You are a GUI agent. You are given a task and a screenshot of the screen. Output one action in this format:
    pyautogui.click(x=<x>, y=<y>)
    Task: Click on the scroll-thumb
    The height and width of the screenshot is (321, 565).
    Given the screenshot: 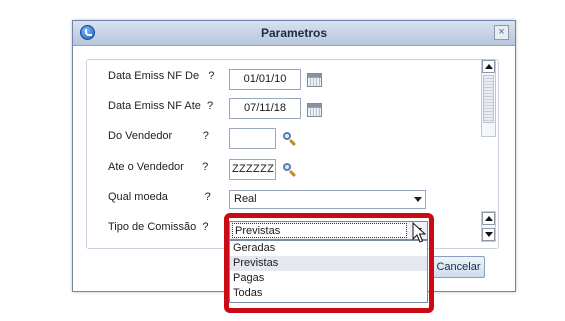 What is the action you would take?
    pyautogui.click(x=488, y=99)
    